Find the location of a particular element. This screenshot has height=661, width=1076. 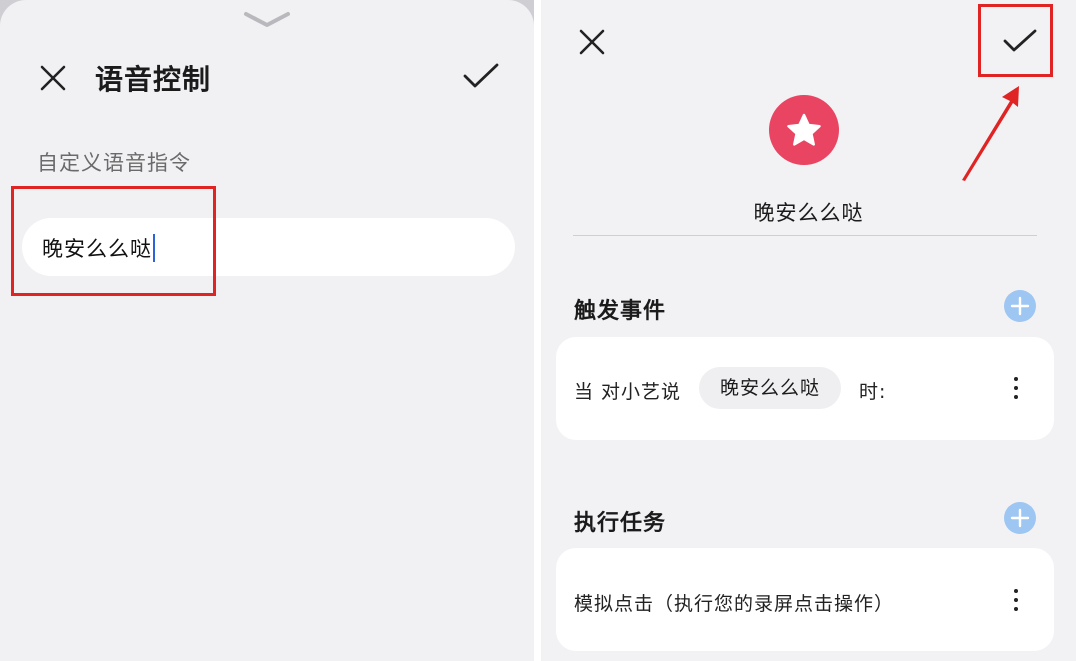

add-task-button is located at coordinates (1020, 518).